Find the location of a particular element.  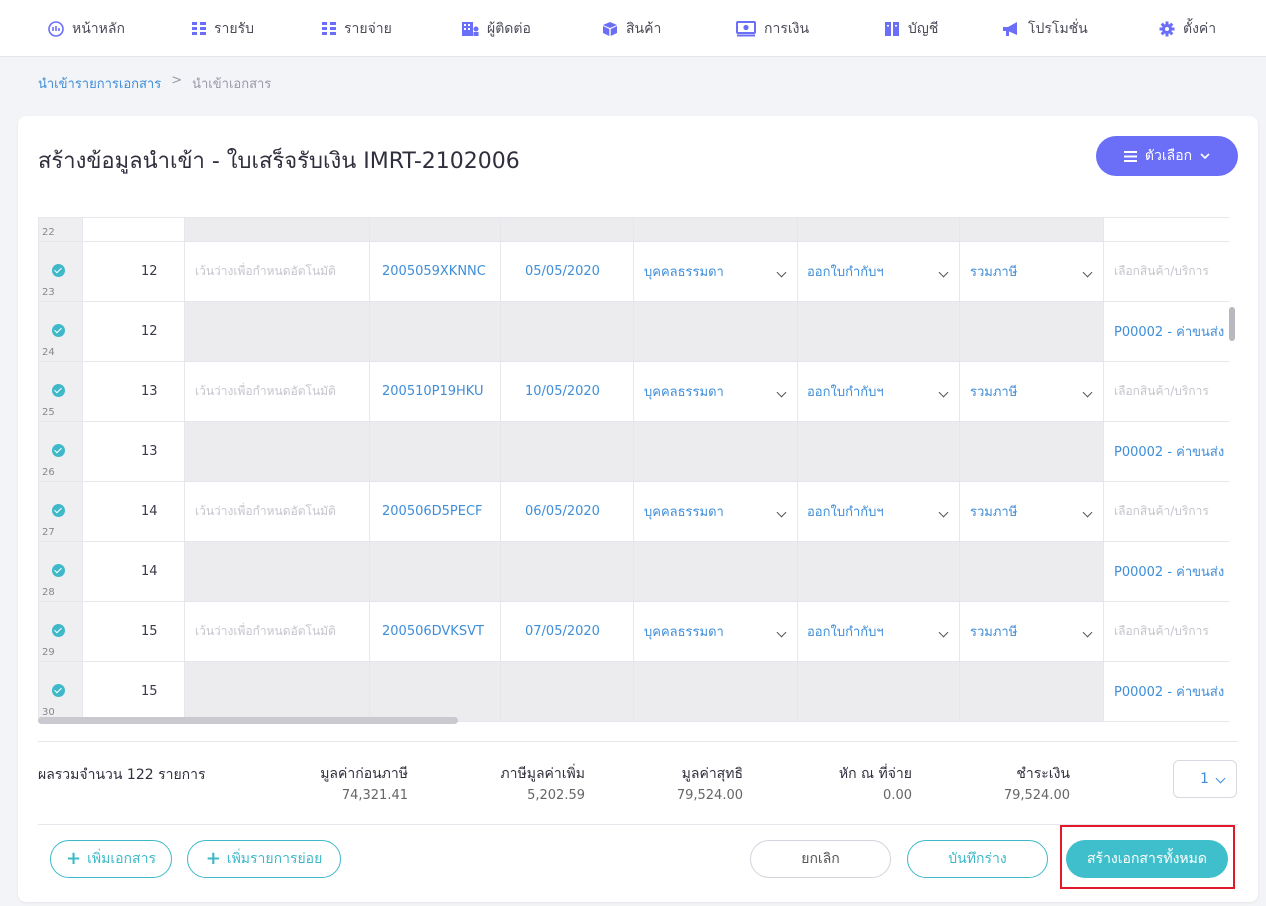

nav-promotion-label: โปรโมชั่น is located at coordinates (1058, 28).